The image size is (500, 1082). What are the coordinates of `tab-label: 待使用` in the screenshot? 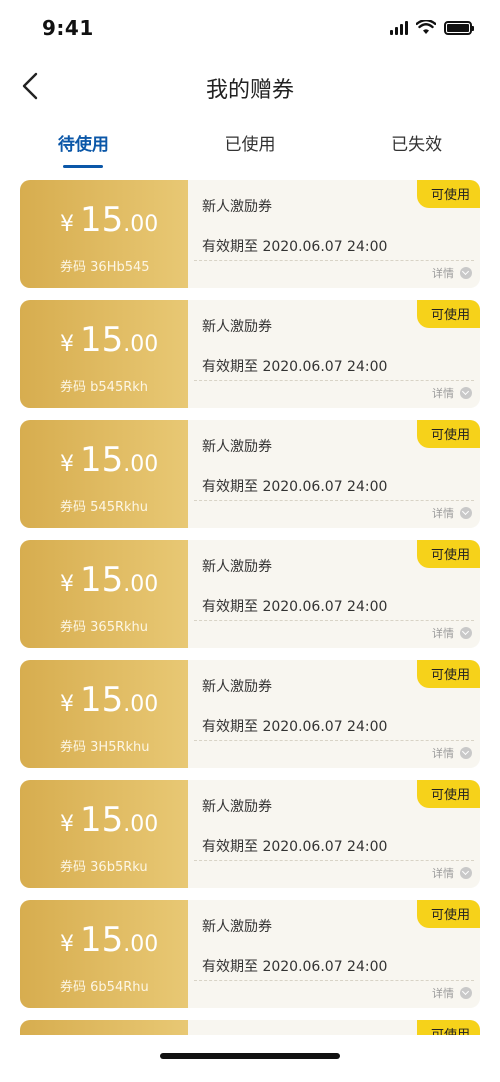 It's located at (83, 145).